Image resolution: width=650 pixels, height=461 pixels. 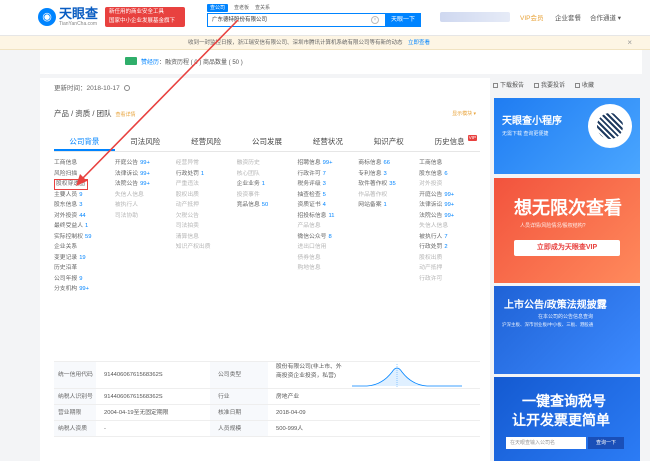 I want to click on grid-item: 资质证书 4, so click(x=327, y=205).